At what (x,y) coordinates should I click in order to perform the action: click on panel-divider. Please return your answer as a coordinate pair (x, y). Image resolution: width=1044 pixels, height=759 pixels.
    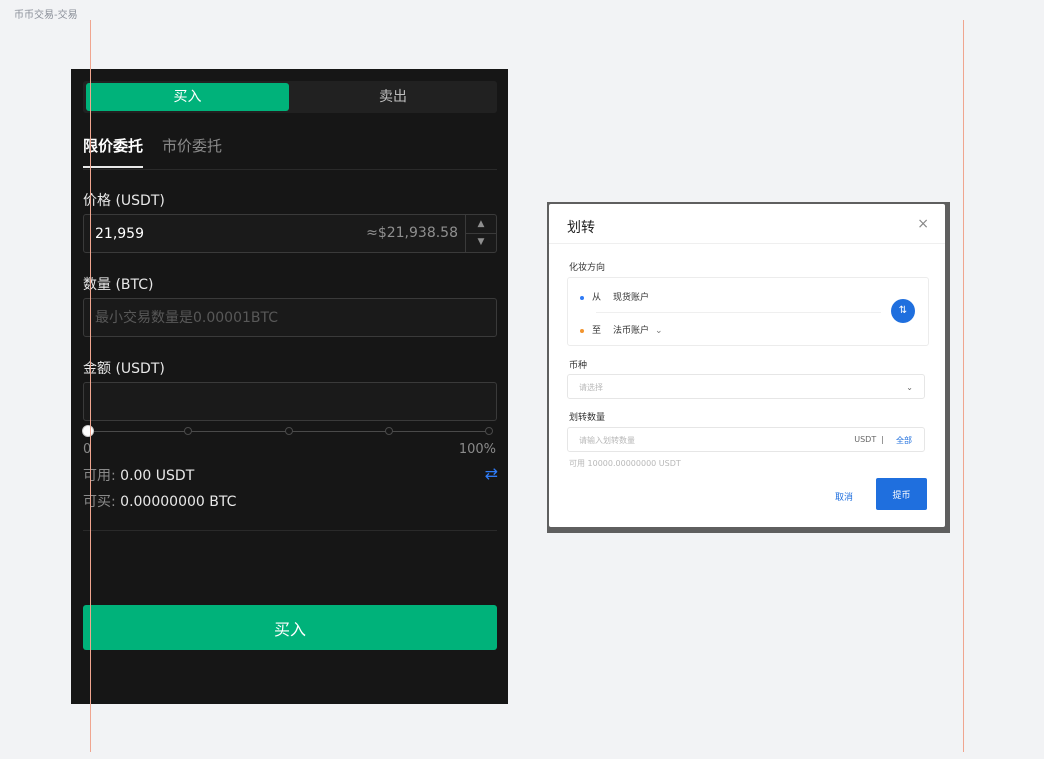
    Looking at the image, I should click on (290, 530).